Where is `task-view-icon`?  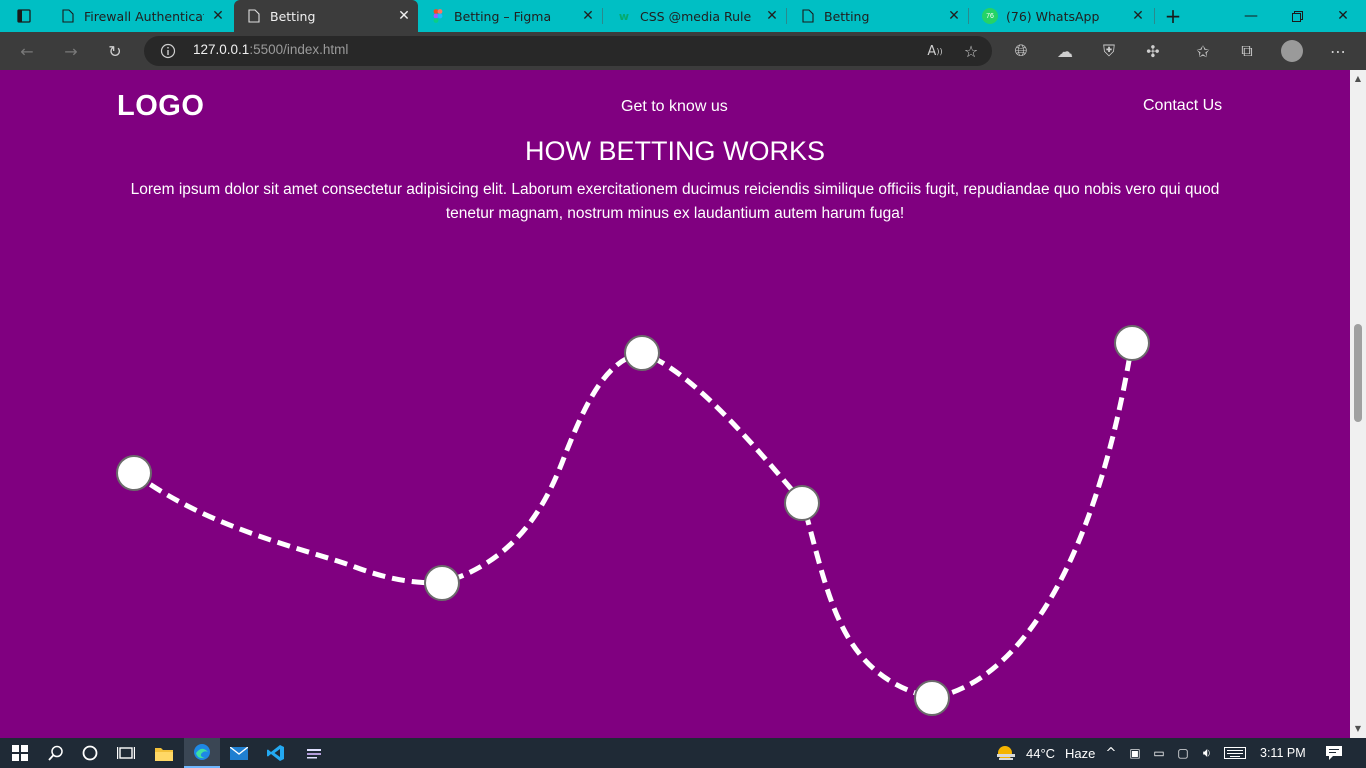
task-view-icon is located at coordinates (126, 753).